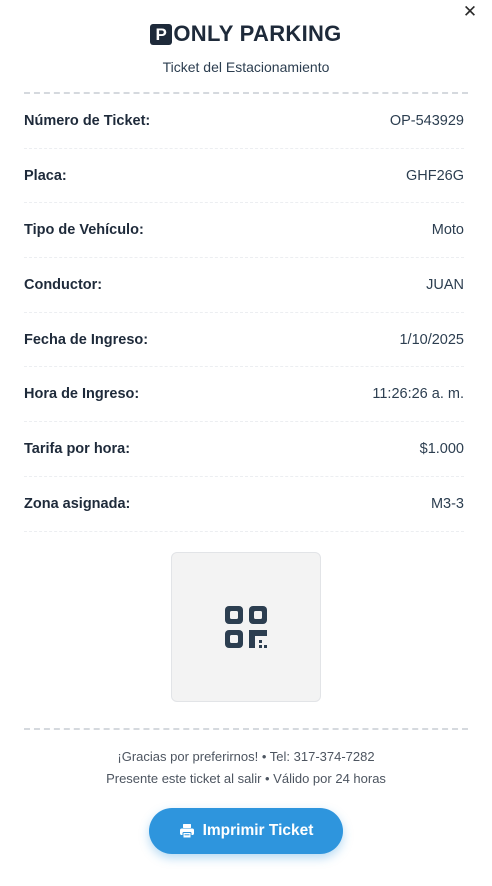 The height and width of the screenshot is (886, 492). I want to click on close-icon: ✕, so click(470, 11).